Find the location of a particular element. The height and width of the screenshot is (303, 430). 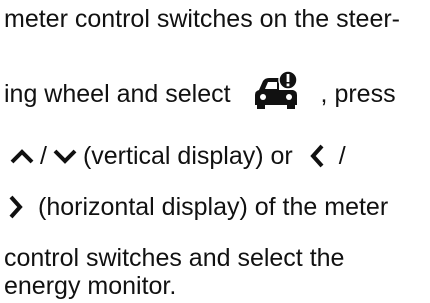

line3-sep2: / is located at coordinates (342, 156).